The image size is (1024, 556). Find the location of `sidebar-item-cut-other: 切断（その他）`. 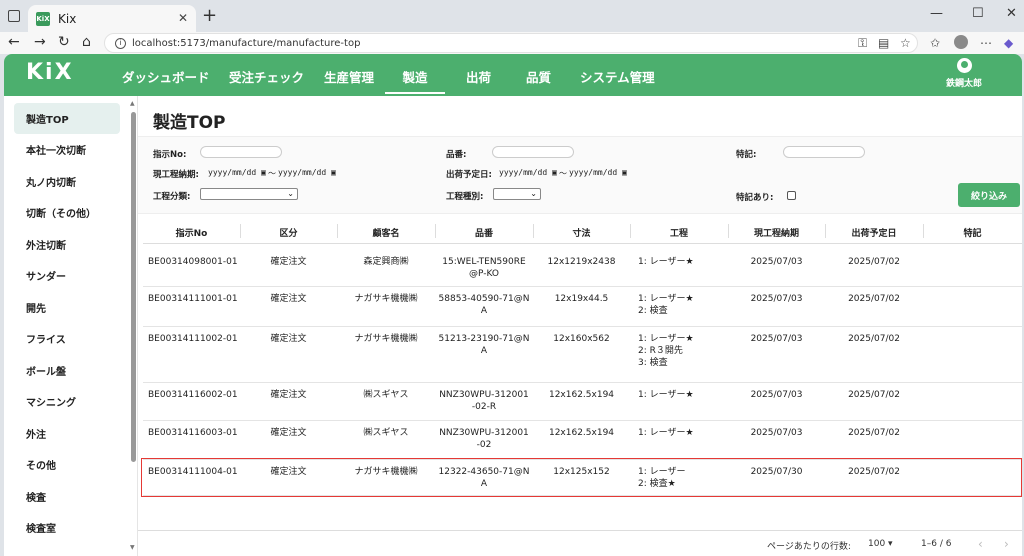

sidebar-item-cut-other: 切断（その他） is located at coordinates (67, 212).